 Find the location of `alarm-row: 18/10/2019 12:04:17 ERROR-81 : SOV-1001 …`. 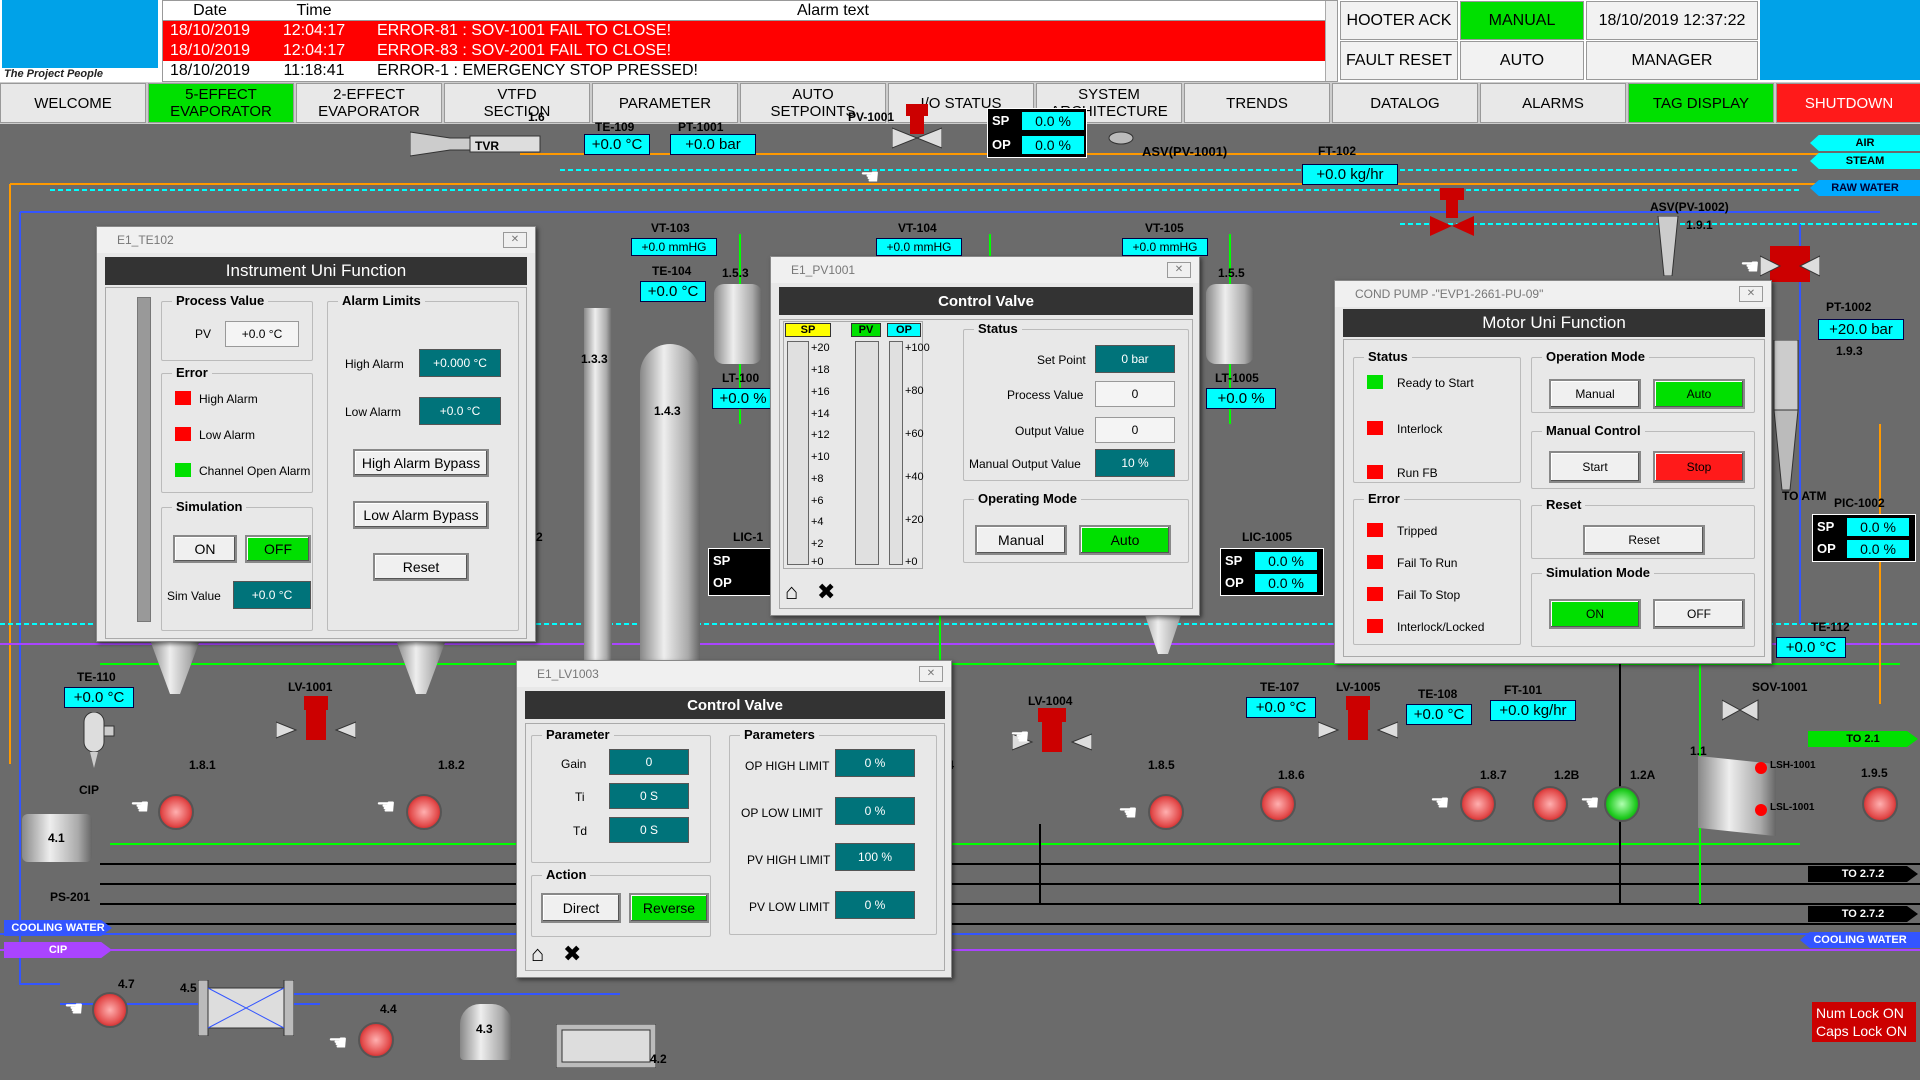

alarm-row: 18/10/2019 12:04:17 ERROR-81 : SOV-1001 … is located at coordinates (745, 31).